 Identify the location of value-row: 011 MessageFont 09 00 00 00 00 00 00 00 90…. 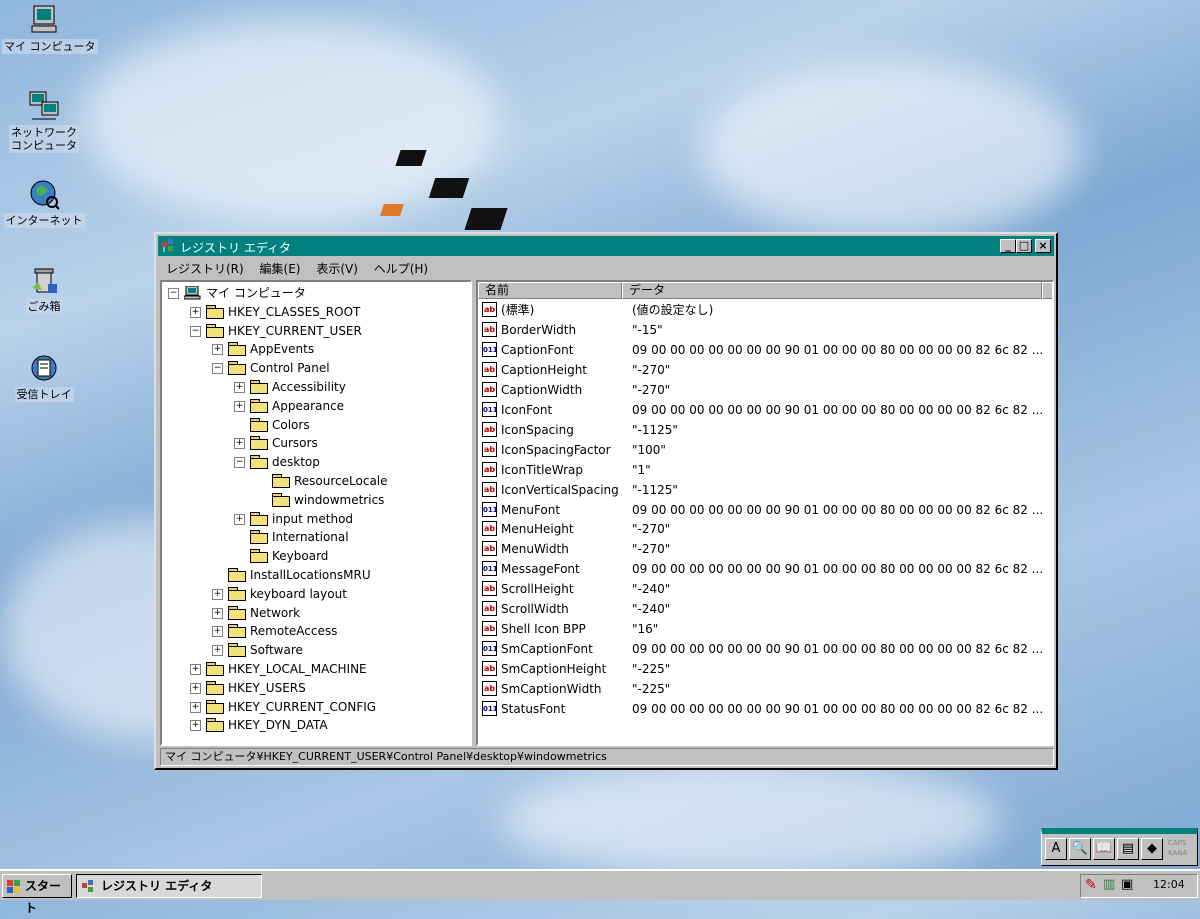
(766, 569).